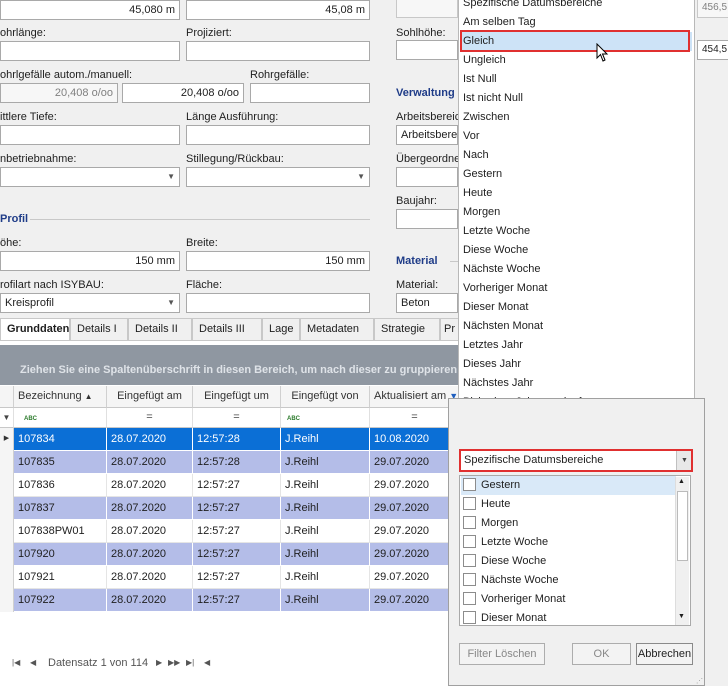 This screenshot has width=728, height=686. I want to click on inbetriebnahme-date: ▼, so click(90, 177).